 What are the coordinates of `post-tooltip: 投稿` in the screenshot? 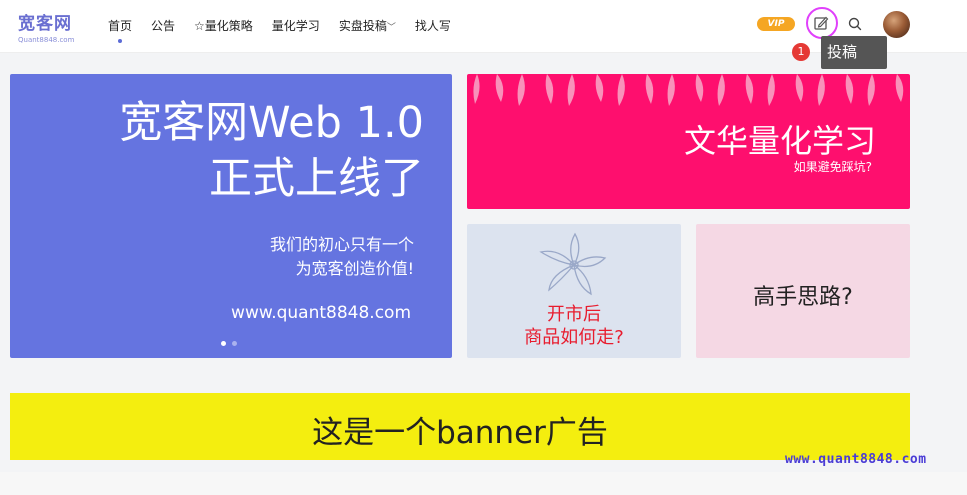 It's located at (854, 52).